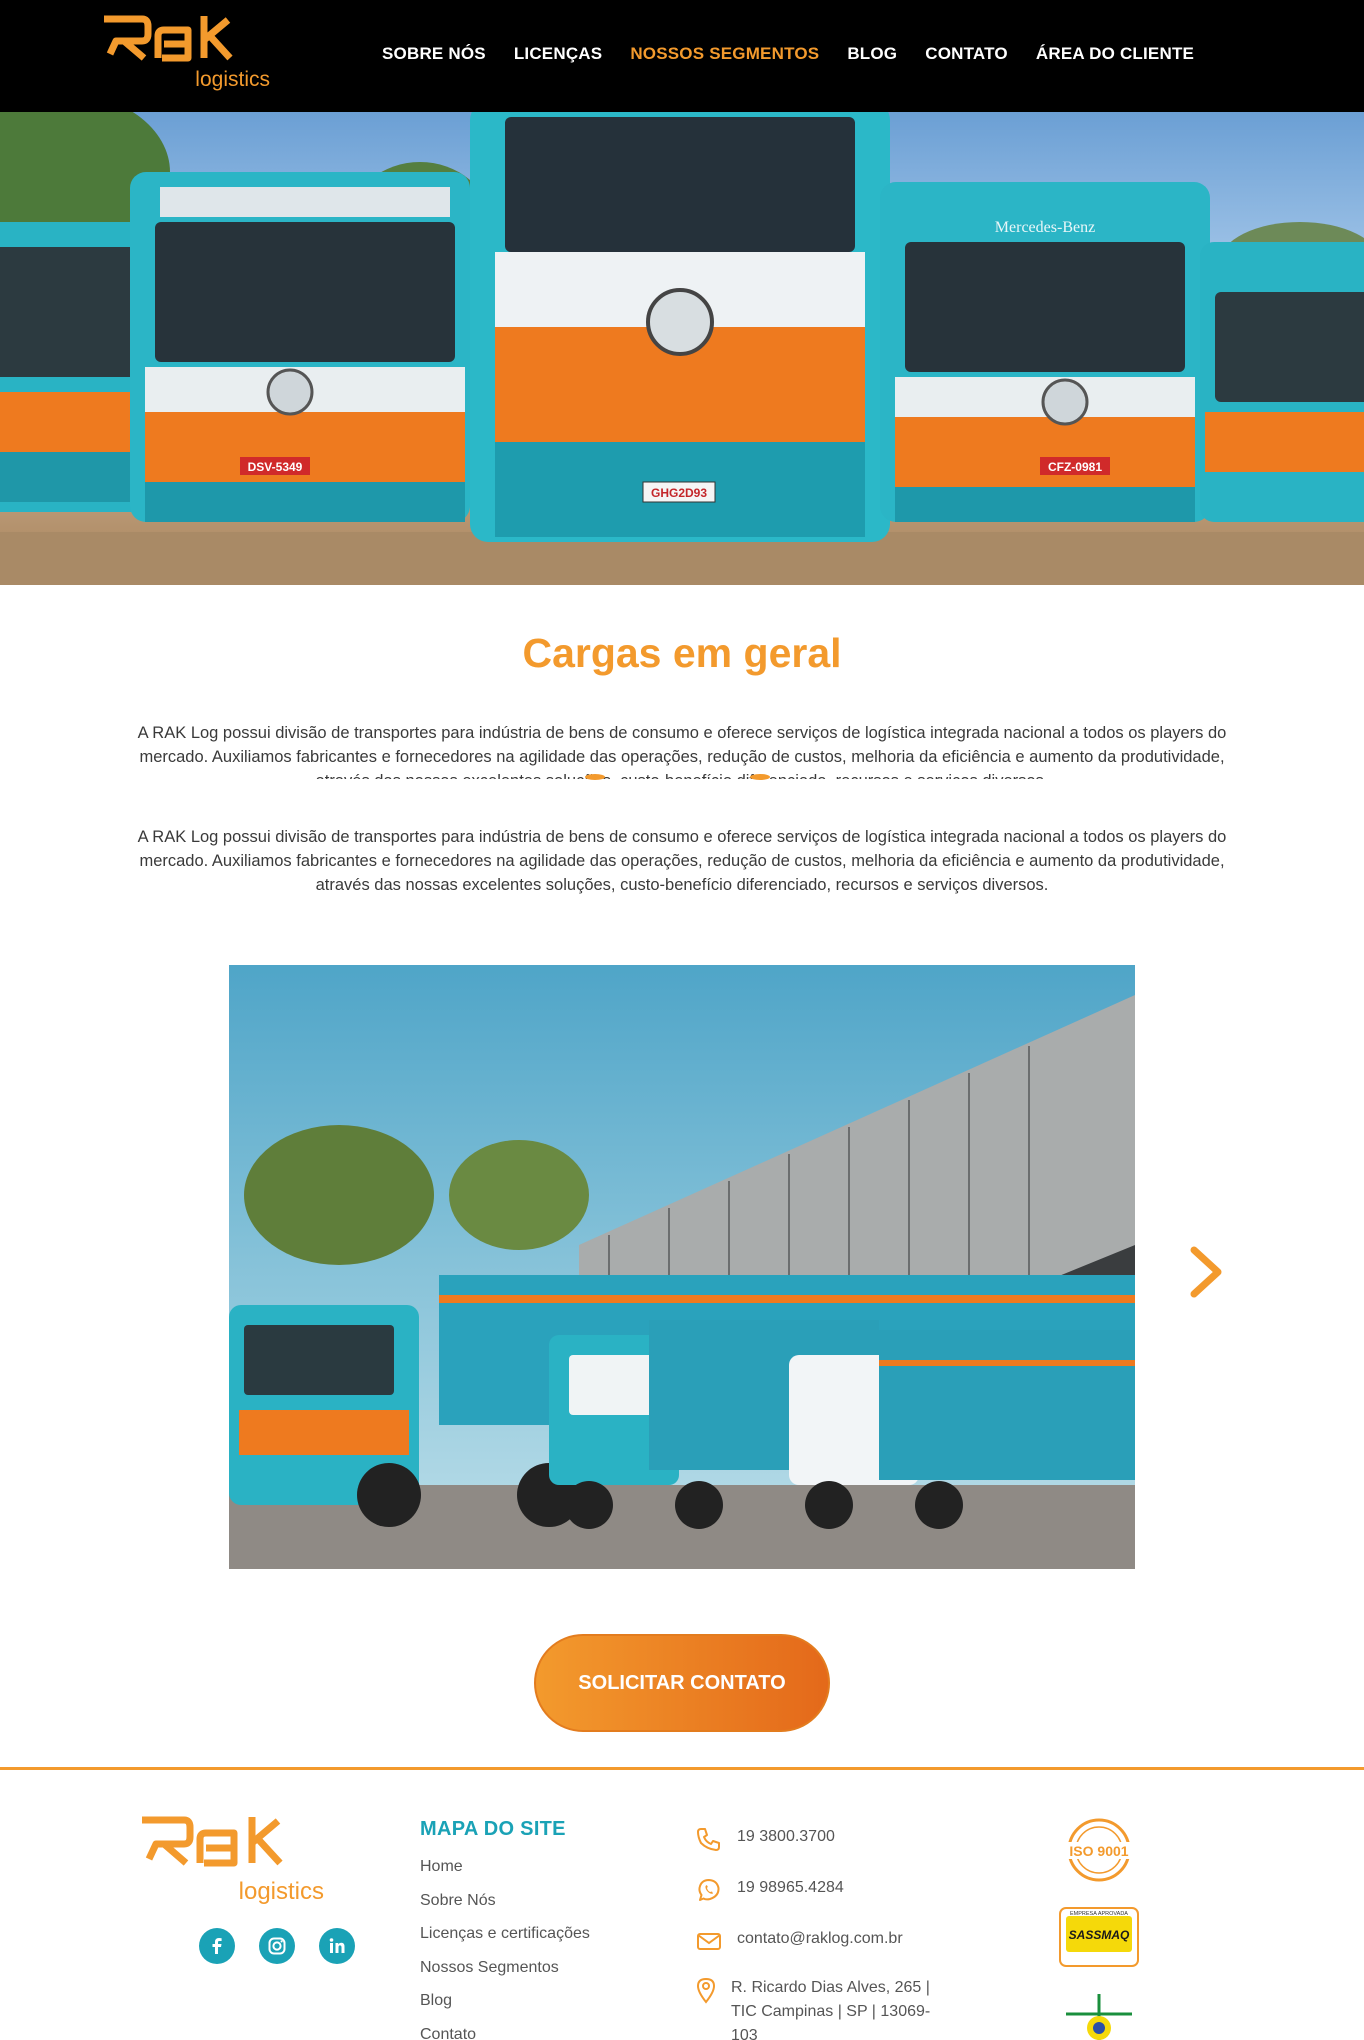  I want to click on section-title: Cargas em geral, so click(682, 653).